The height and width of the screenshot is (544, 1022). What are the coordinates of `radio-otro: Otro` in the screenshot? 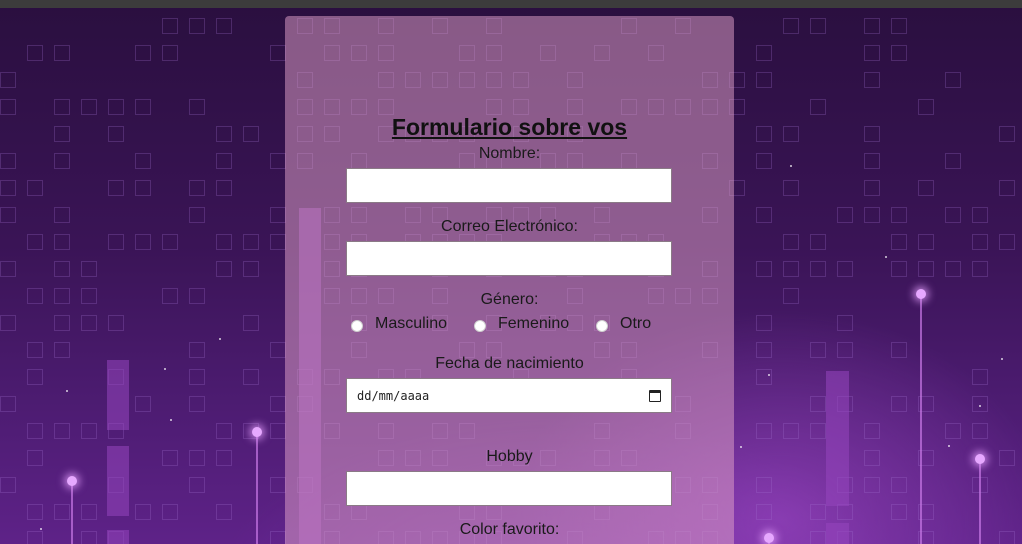 It's located at (623, 324).